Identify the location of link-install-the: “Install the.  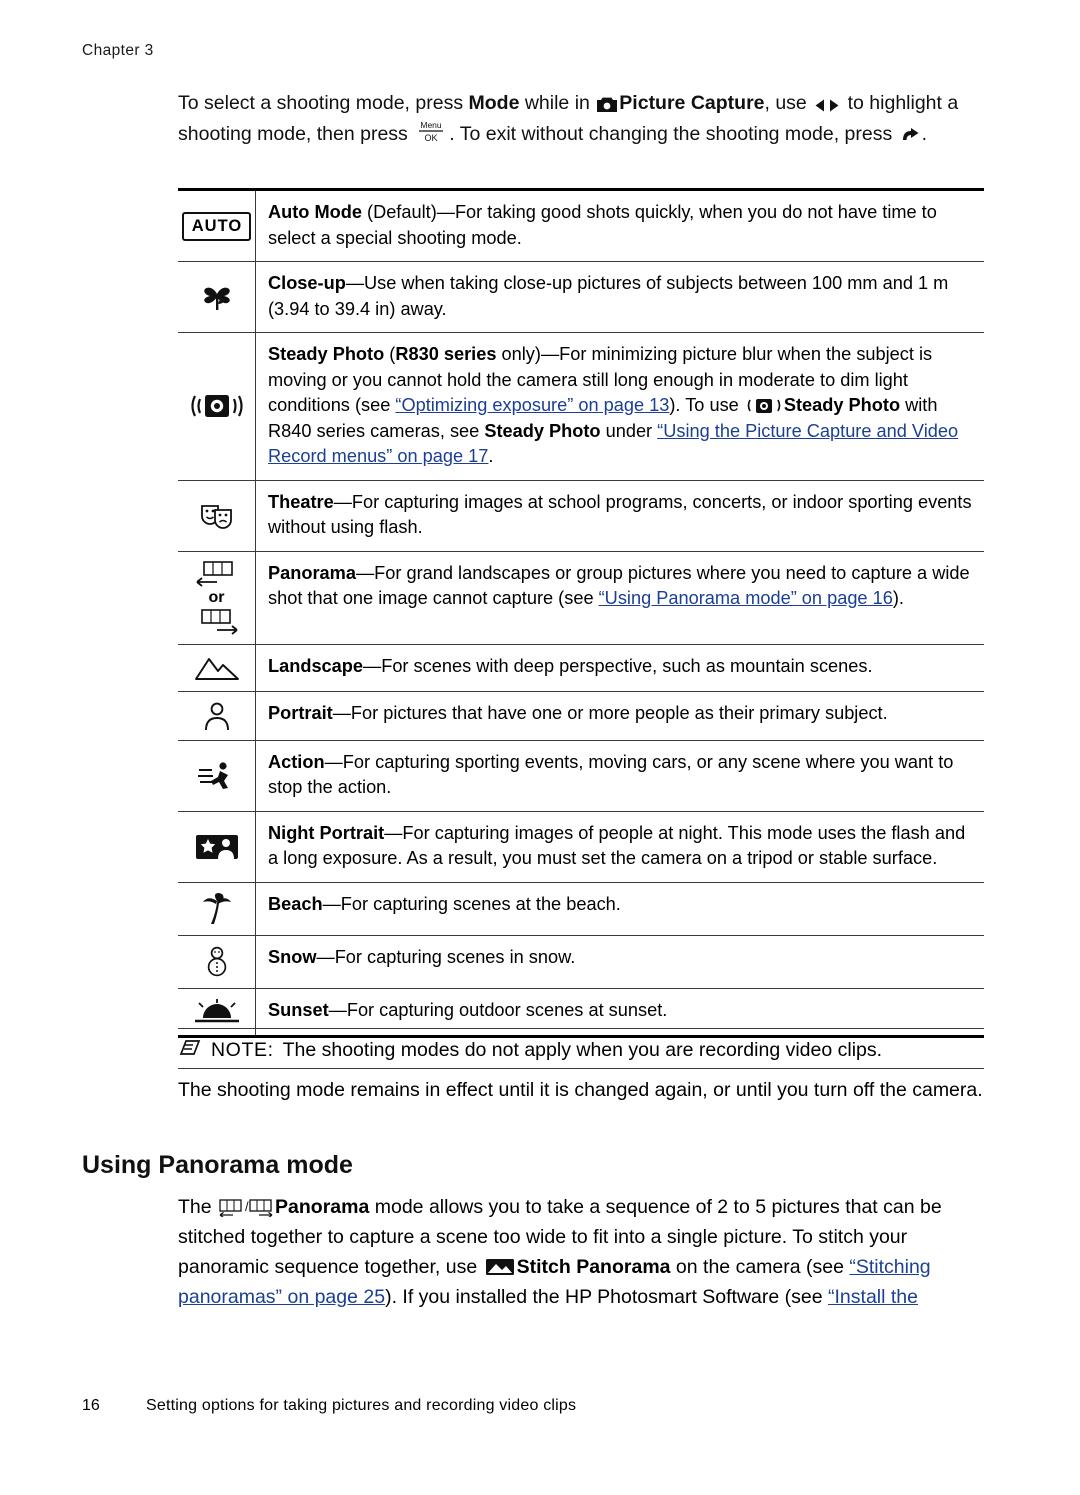
(873, 1297).